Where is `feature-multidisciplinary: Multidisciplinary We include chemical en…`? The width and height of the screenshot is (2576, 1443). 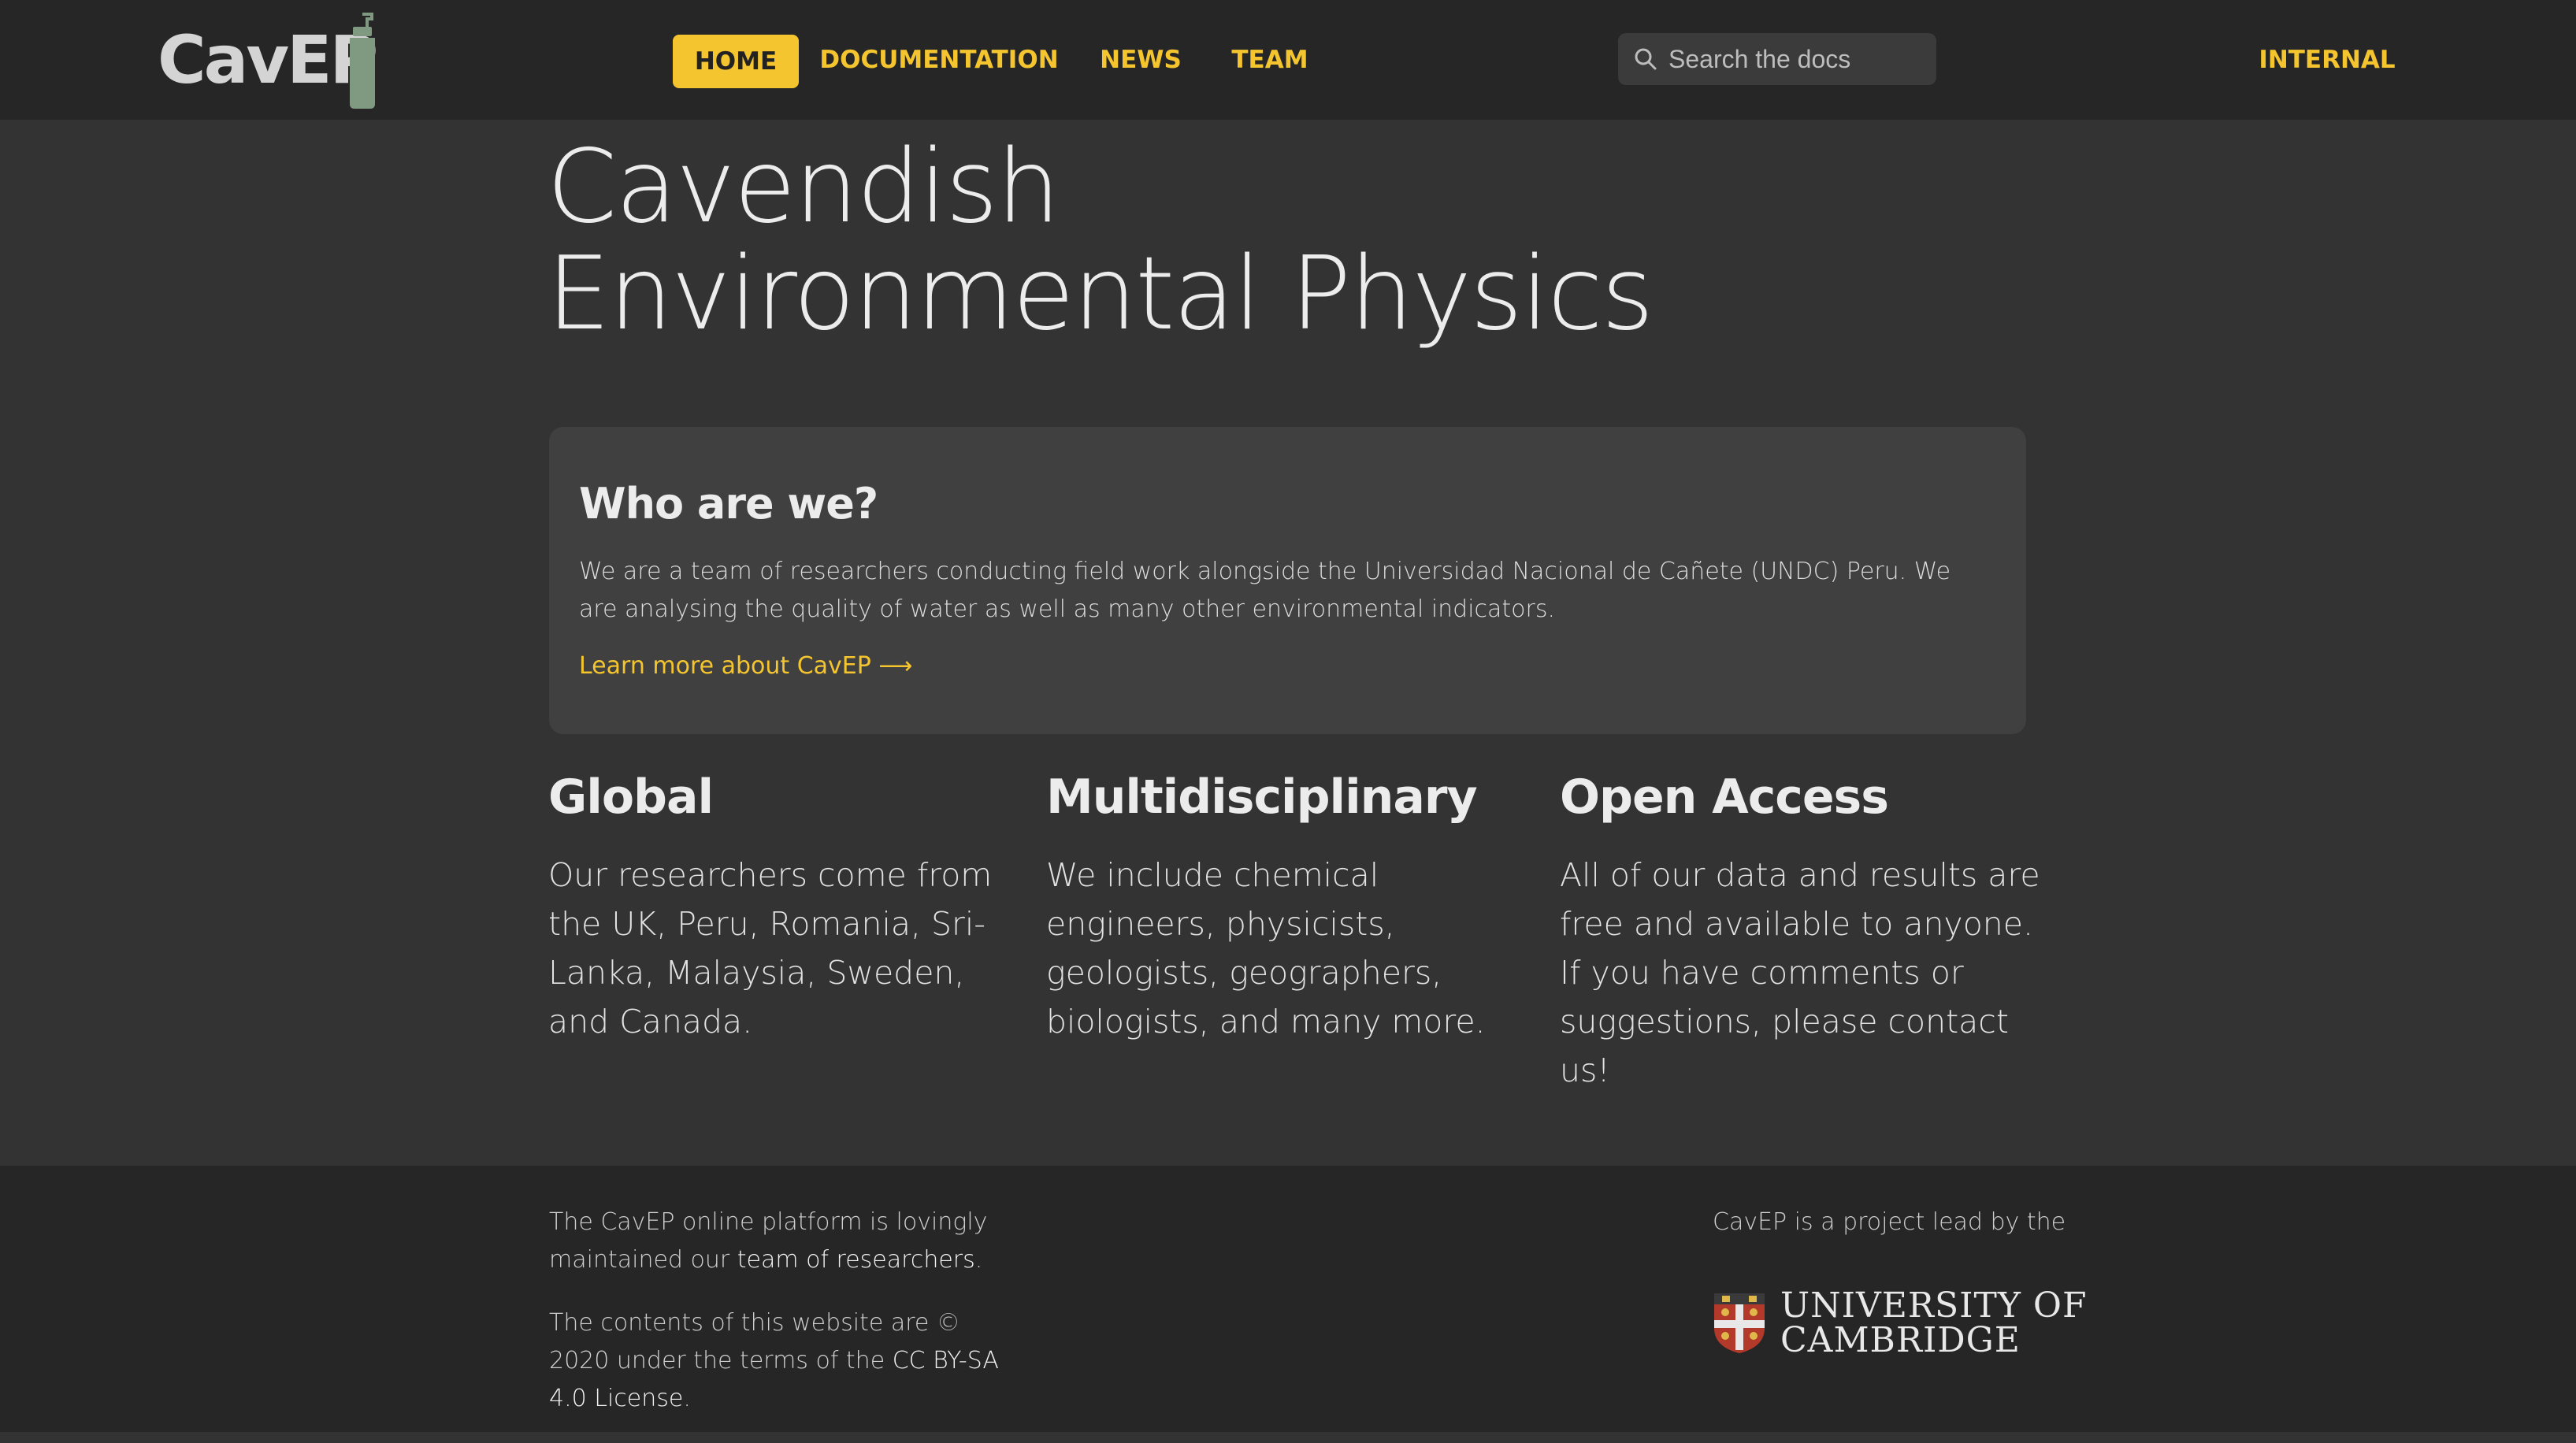 feature-multidisciplinary: Multidisciplinary We include chemical en… is located at coordinates (1290, 906).